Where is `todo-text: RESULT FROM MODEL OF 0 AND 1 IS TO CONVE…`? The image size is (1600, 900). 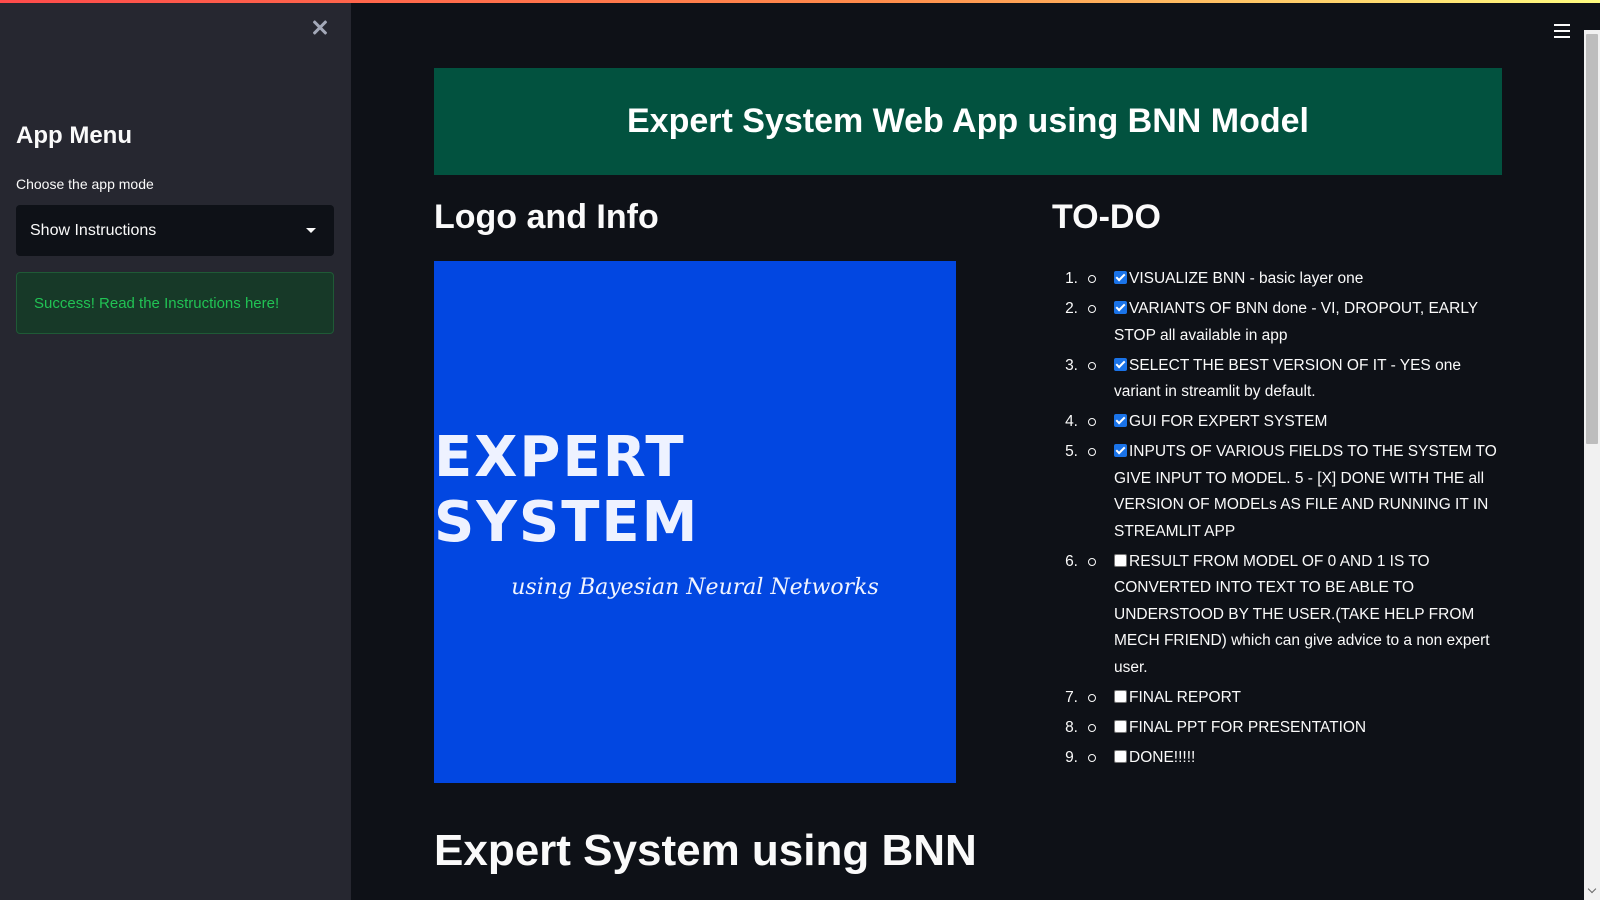
todo-text: RESULT FROM MODEL OF 0 AND 1 IS TO CONVE… is located at coordinates (1302, 614).